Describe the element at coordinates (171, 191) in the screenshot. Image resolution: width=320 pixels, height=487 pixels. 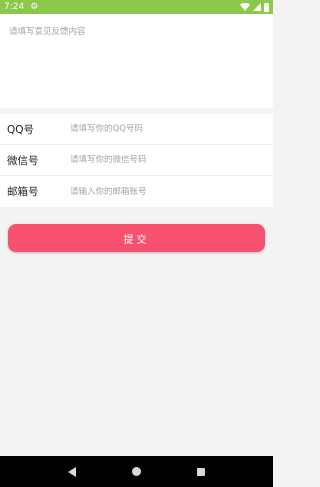
I see `email-input` at that location.